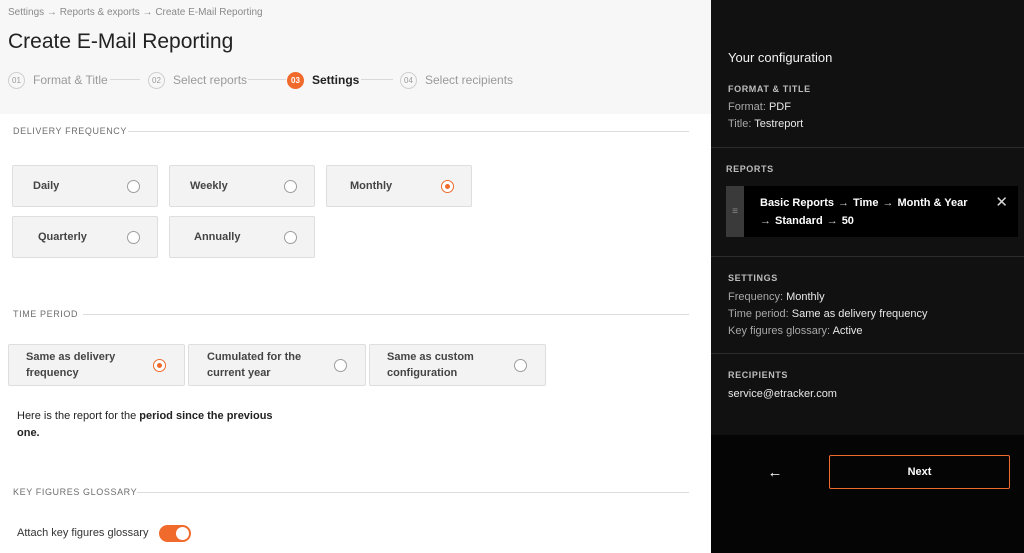  I want to click on report-path-segment: Basic Reports, so click(797, 203).